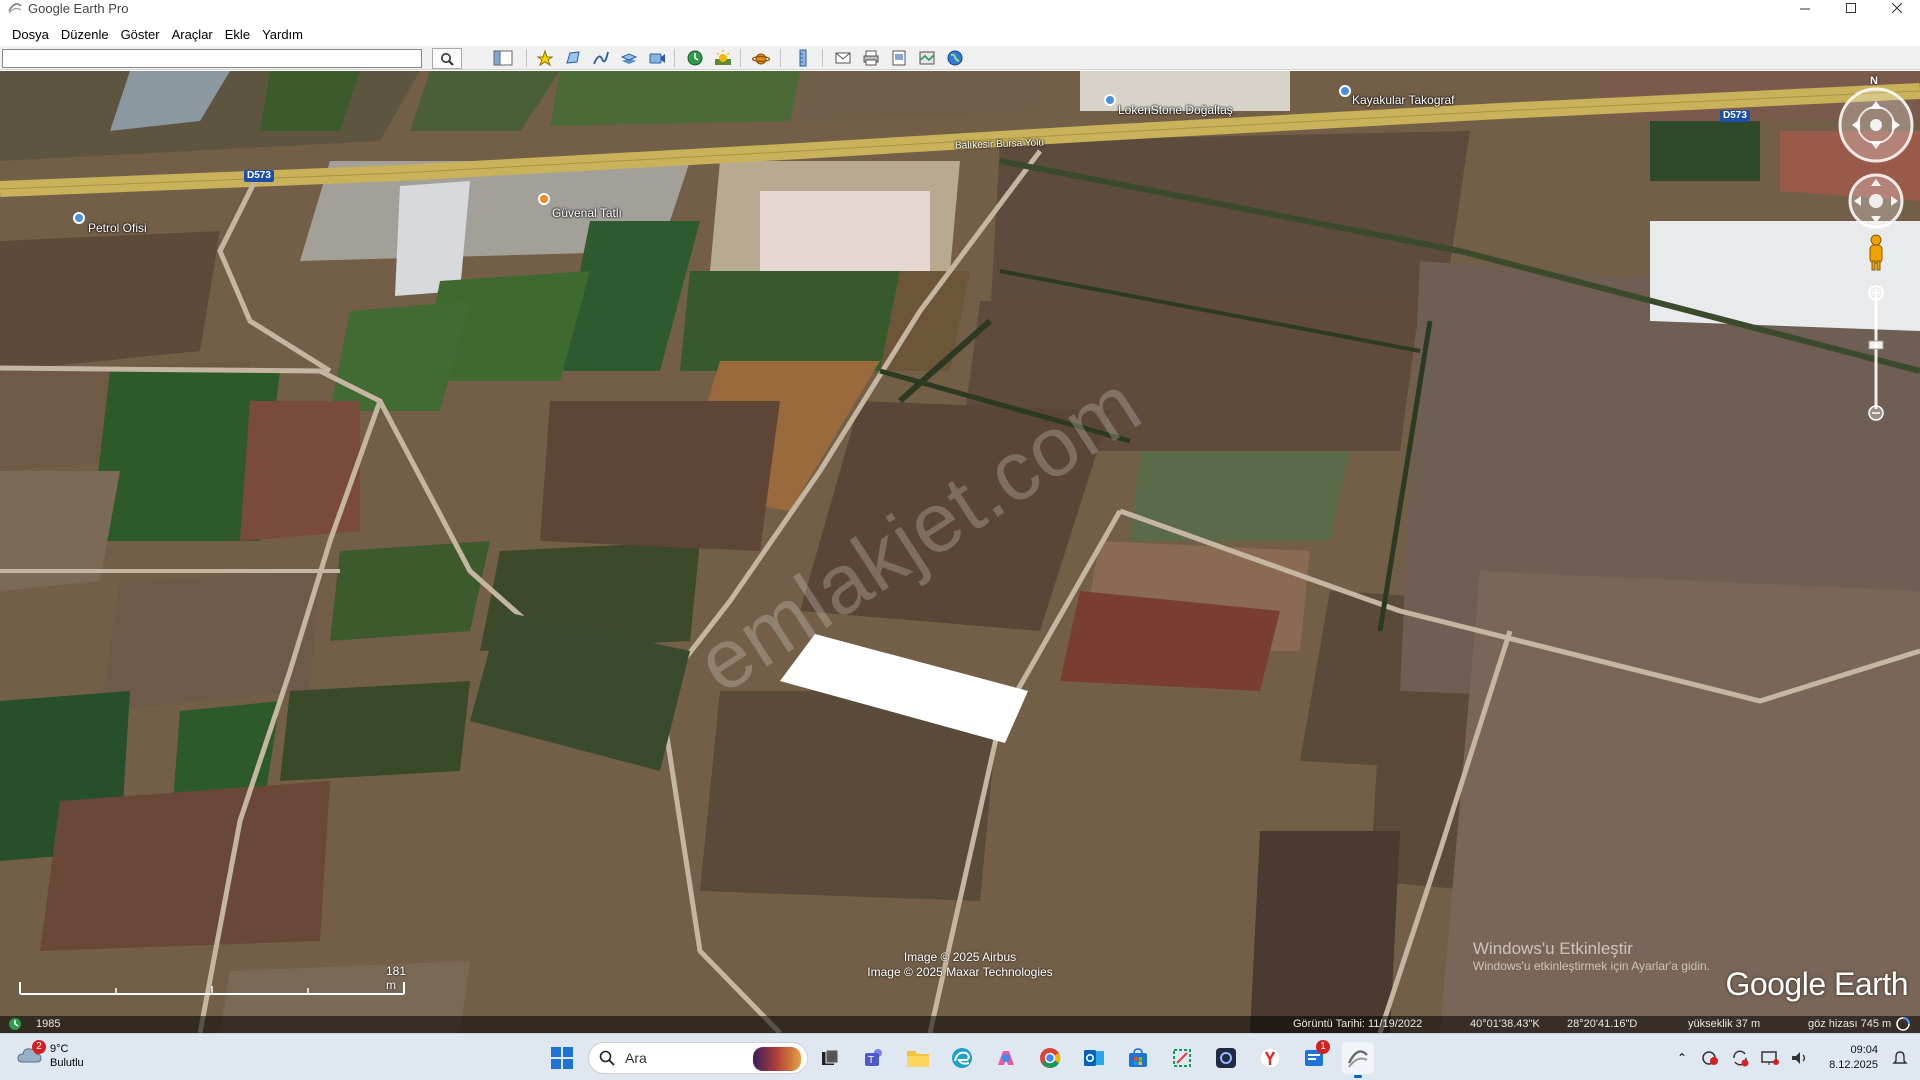  I want to click on label-petrol-ofisi: Petrol Ofisi, so click(117, 228).